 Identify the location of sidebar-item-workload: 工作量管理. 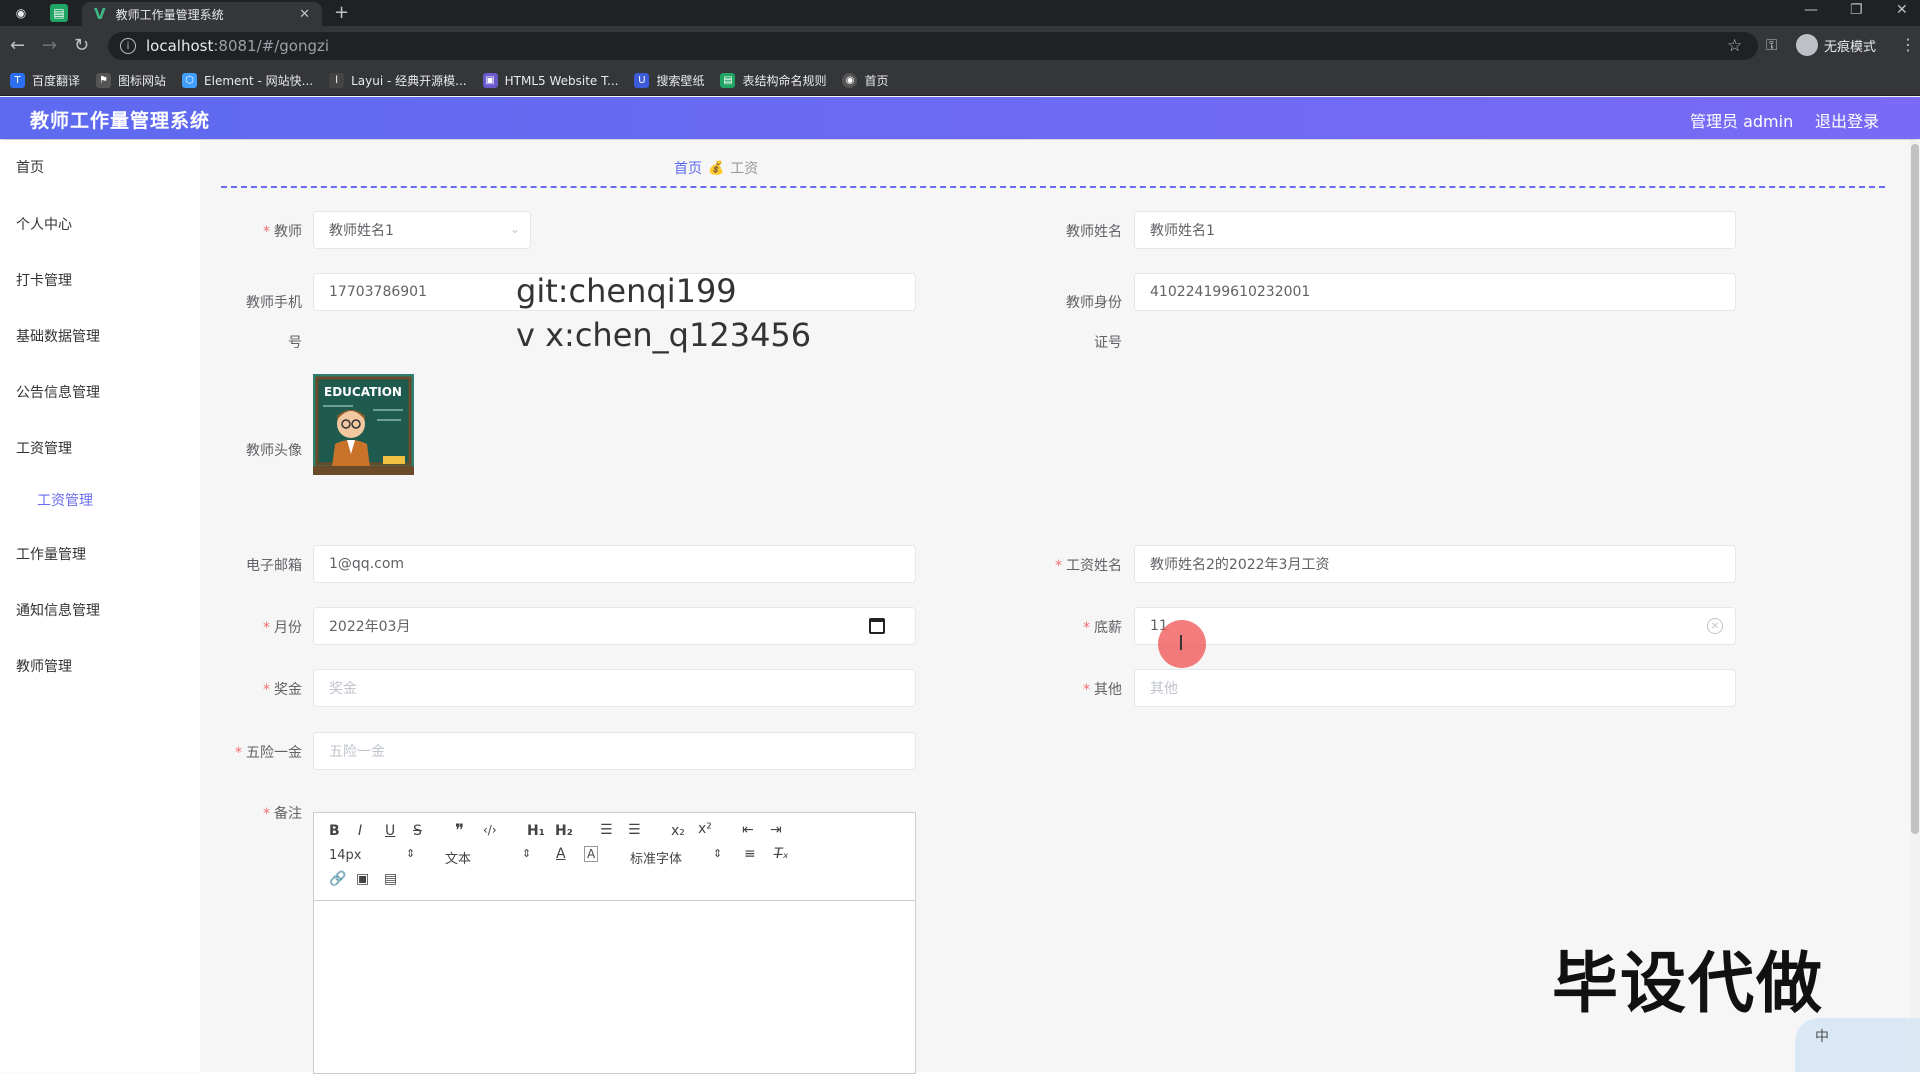
(51, 554).